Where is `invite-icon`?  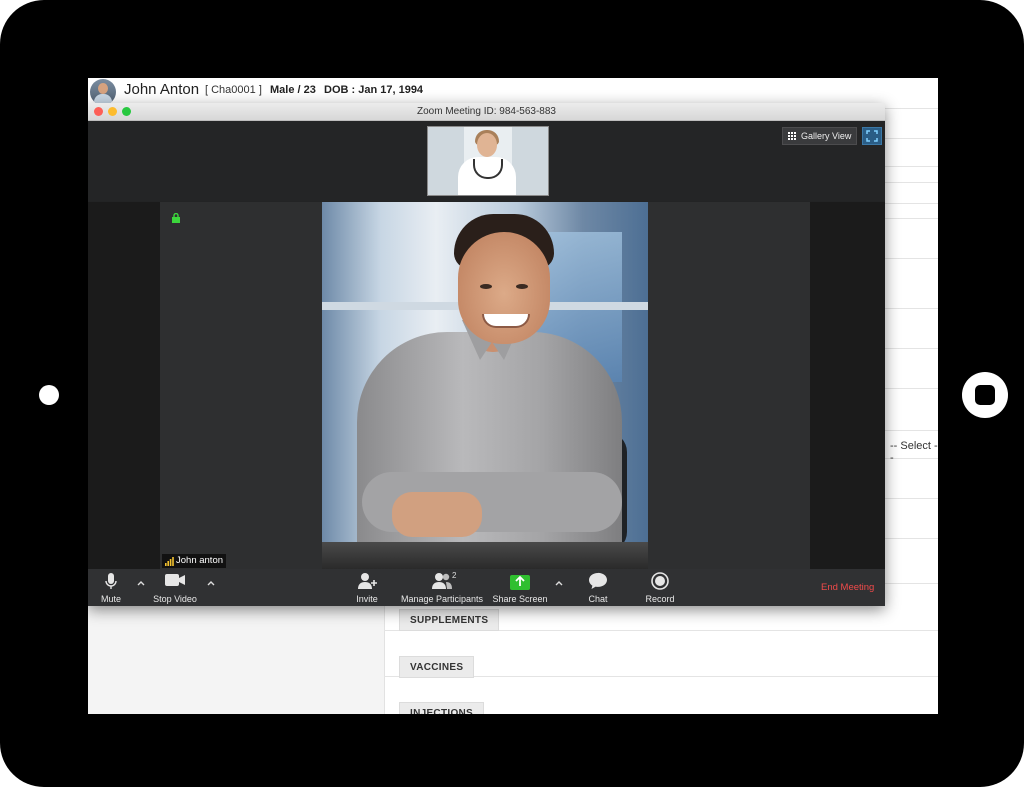
invite-icon is located at coordinates (367, 581).